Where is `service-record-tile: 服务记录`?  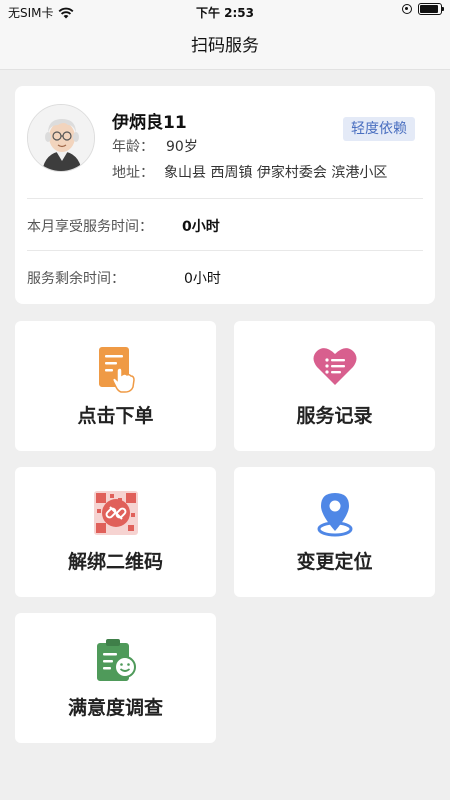 service-record-tile: 服务记录 is located at coordinates (334, 386).